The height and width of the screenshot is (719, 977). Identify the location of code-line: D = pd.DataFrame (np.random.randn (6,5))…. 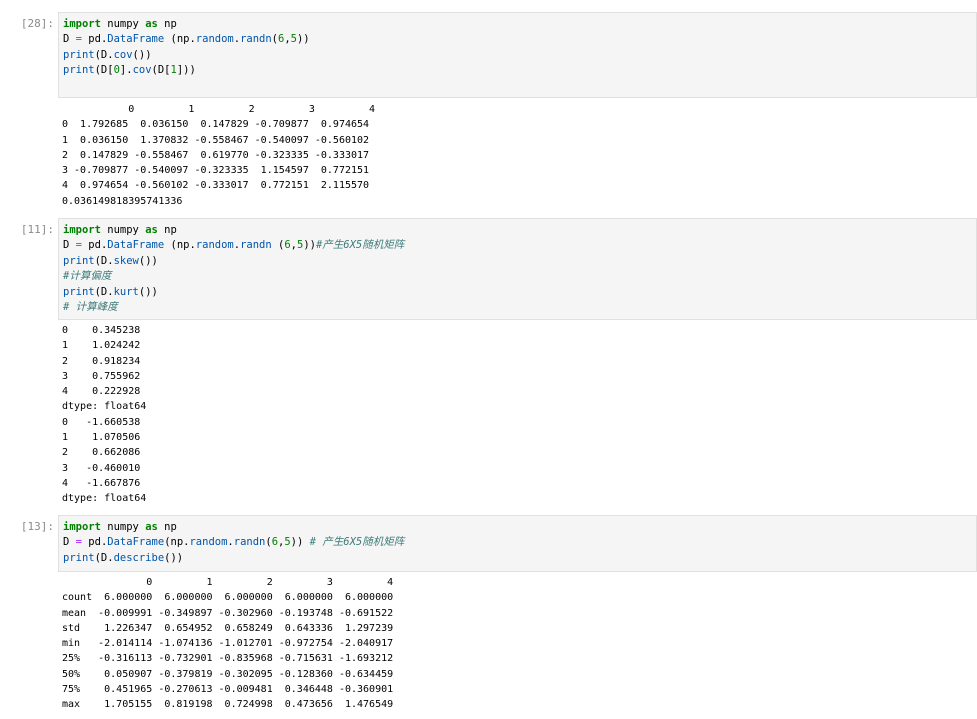
(233, 245).